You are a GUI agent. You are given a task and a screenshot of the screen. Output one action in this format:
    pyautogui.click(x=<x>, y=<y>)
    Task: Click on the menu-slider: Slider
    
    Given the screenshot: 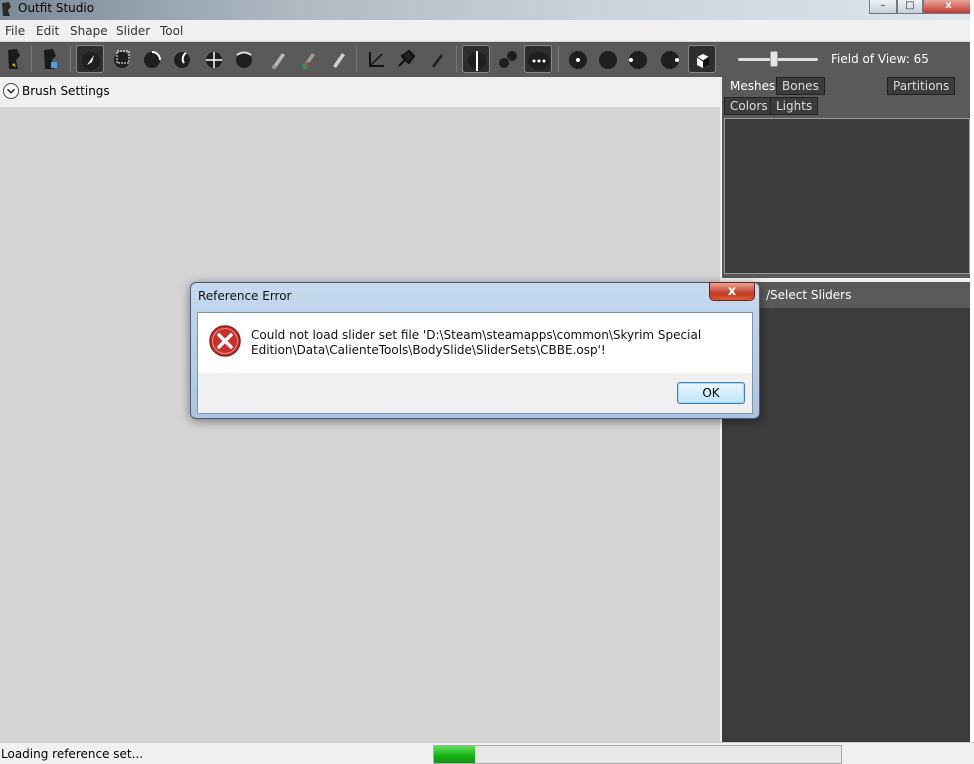 What is the action you would take?
    pyautogui.click(x=133, y=31)
    